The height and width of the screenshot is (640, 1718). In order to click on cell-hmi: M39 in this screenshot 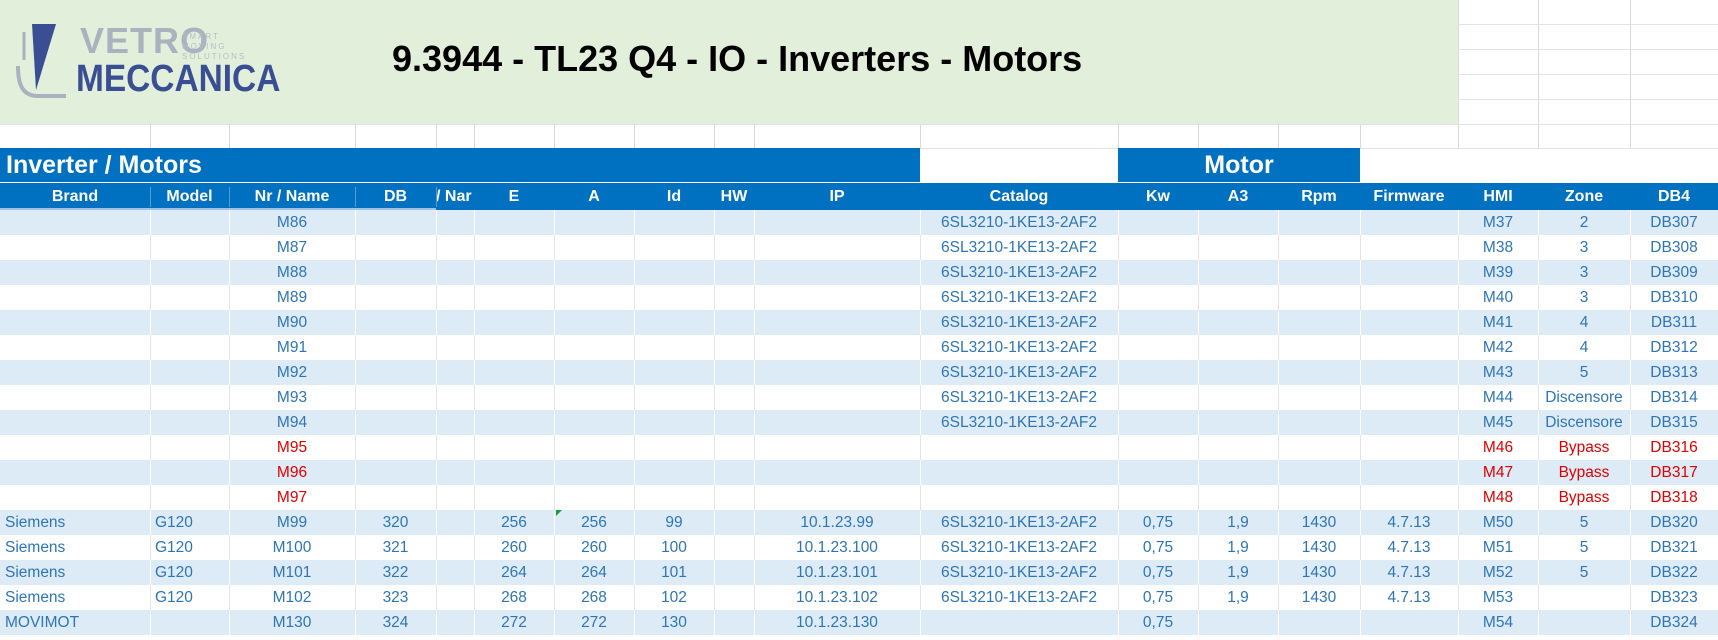, I will do `click(1498, 272)`.